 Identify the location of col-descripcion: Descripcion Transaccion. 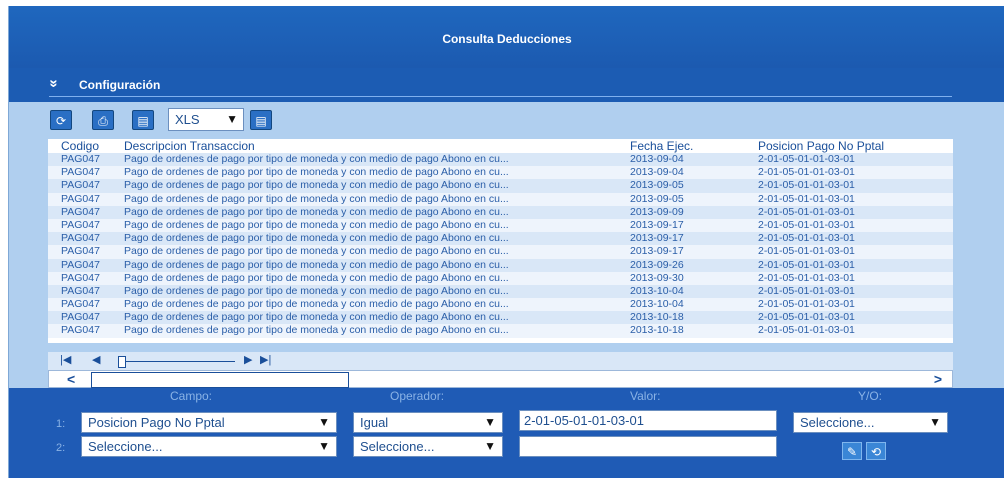
(189, 146).